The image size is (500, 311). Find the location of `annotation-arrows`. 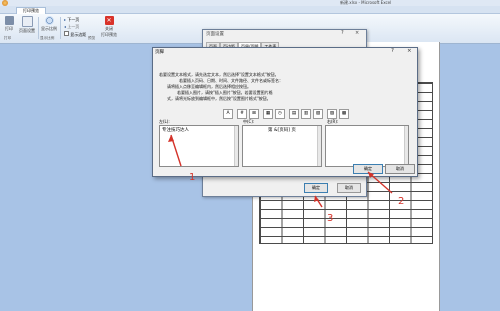

annotation-arrows is located at coordinates (280, 171).